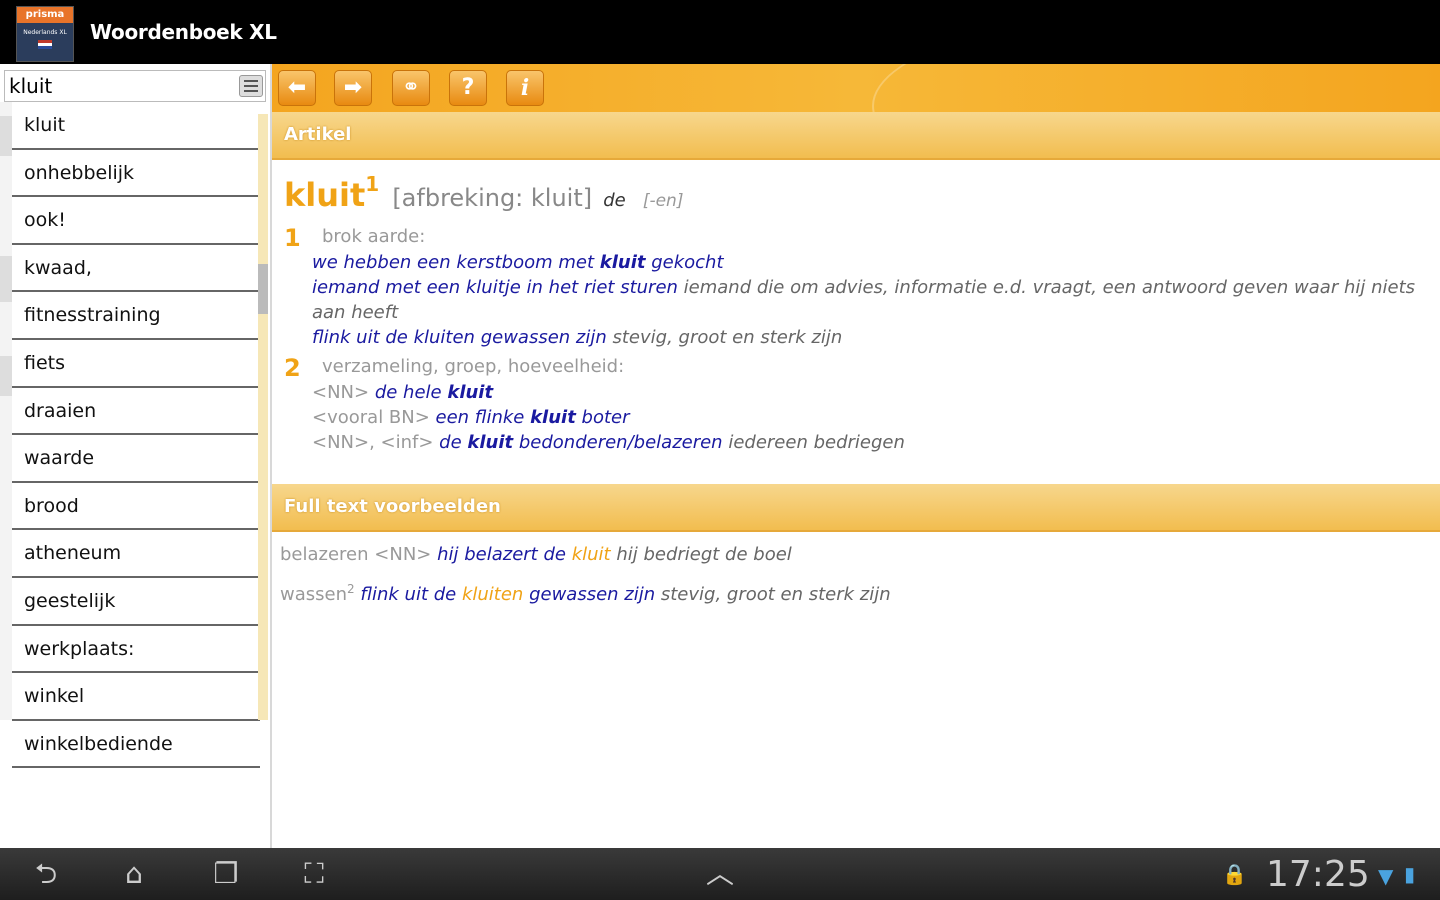 The width and height of the screenshot is (1440, 900). What do you see at coordinates (263, 417) in the screenshot?
I see `word-list-scrollbar` at bounding box center [263, 417].